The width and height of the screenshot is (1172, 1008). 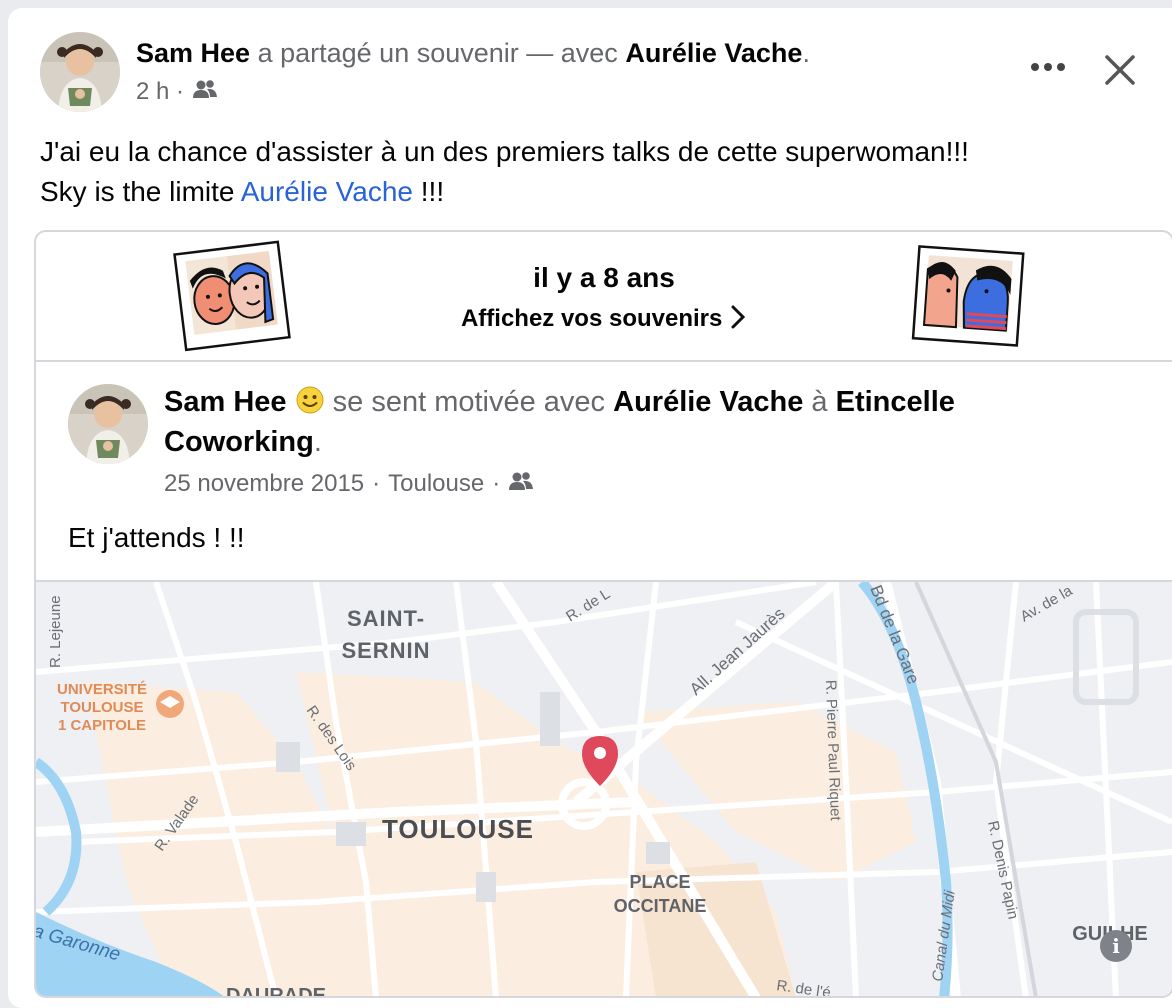 I want to click on original-date: 25 novembre 2015, so click(x=264, y=484).